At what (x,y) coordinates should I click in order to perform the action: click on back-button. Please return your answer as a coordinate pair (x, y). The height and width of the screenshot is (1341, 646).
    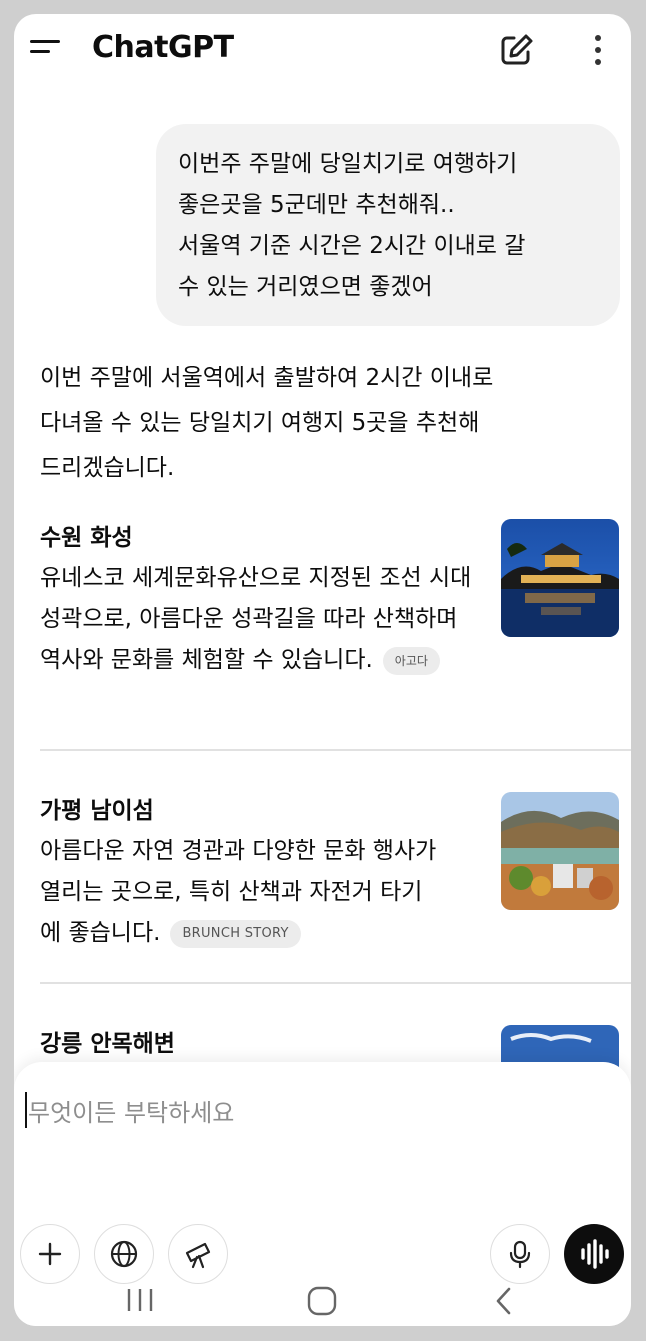
    Looking at the image, I should click on (504, 1301).